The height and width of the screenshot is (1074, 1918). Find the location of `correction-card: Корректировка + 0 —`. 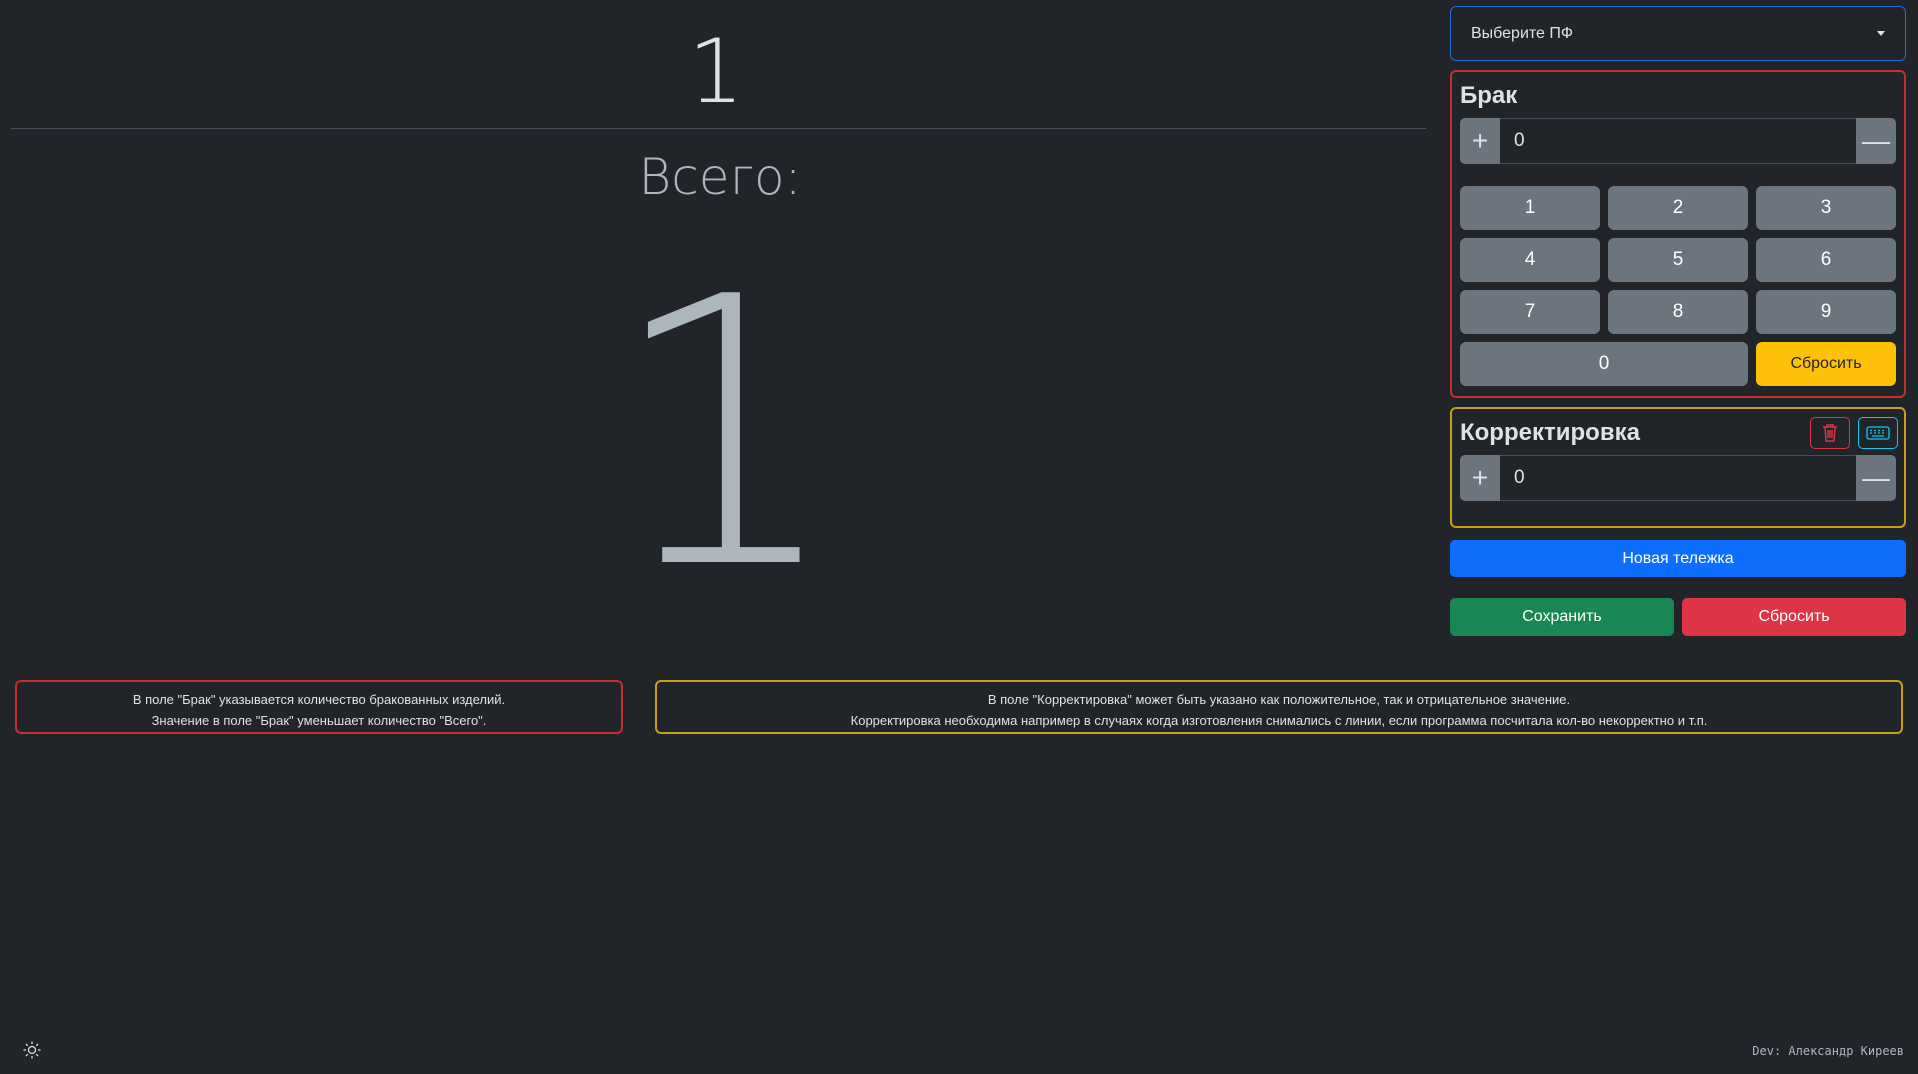

correction-card: Корректировка + 0 — is located at coordinates (1678, 467).